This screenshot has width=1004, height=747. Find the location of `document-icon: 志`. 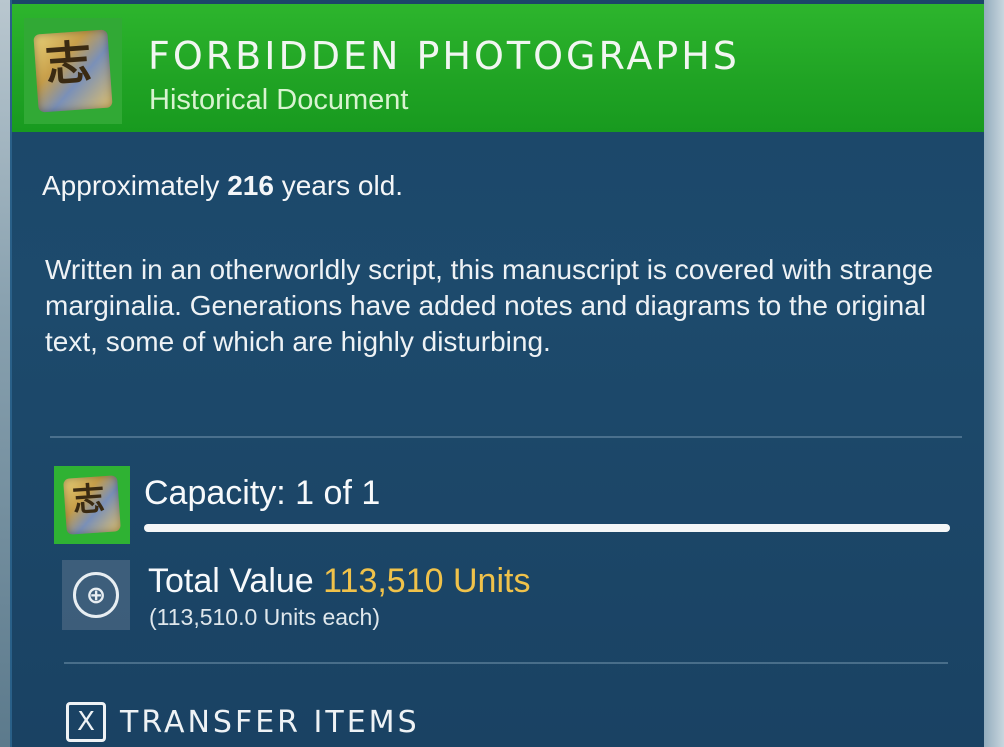

document-icon: 志 is located at coordinates (73, 71).